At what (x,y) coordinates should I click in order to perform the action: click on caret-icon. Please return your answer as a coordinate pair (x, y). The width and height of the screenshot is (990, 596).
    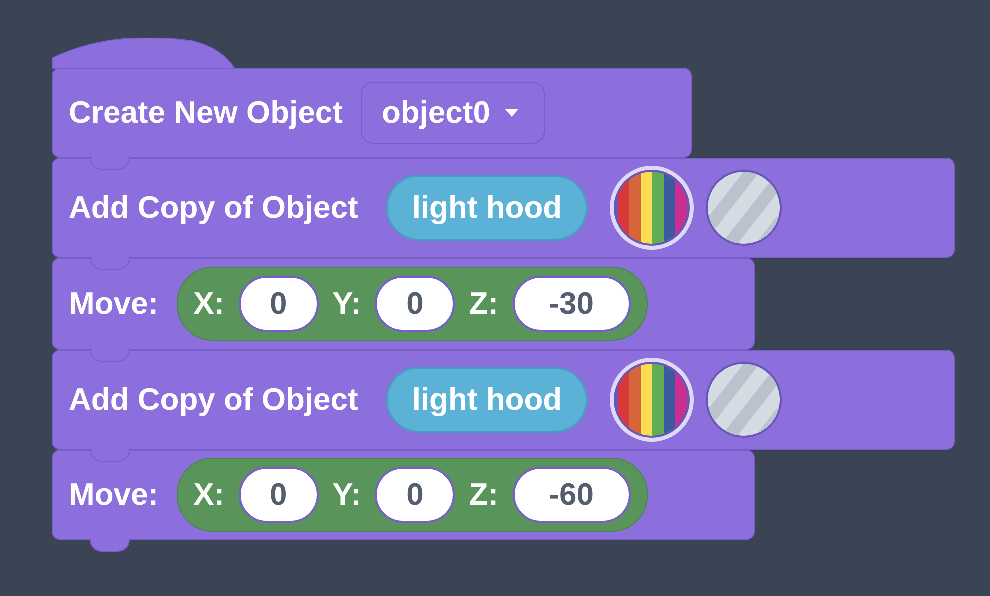
    Looking at the image, I should click on (512, 113).